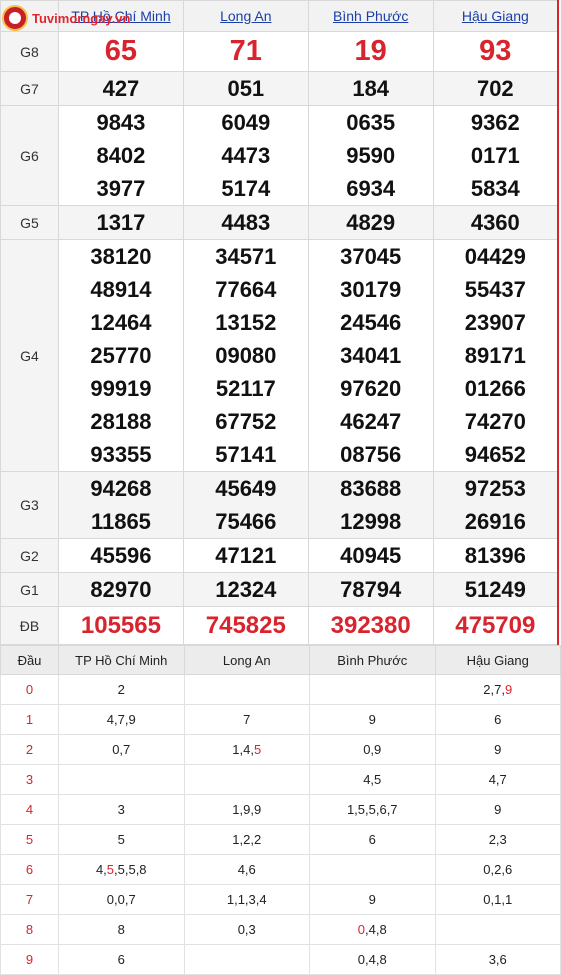  I want to click on province-link: Bình Phước, so click(370, 16).